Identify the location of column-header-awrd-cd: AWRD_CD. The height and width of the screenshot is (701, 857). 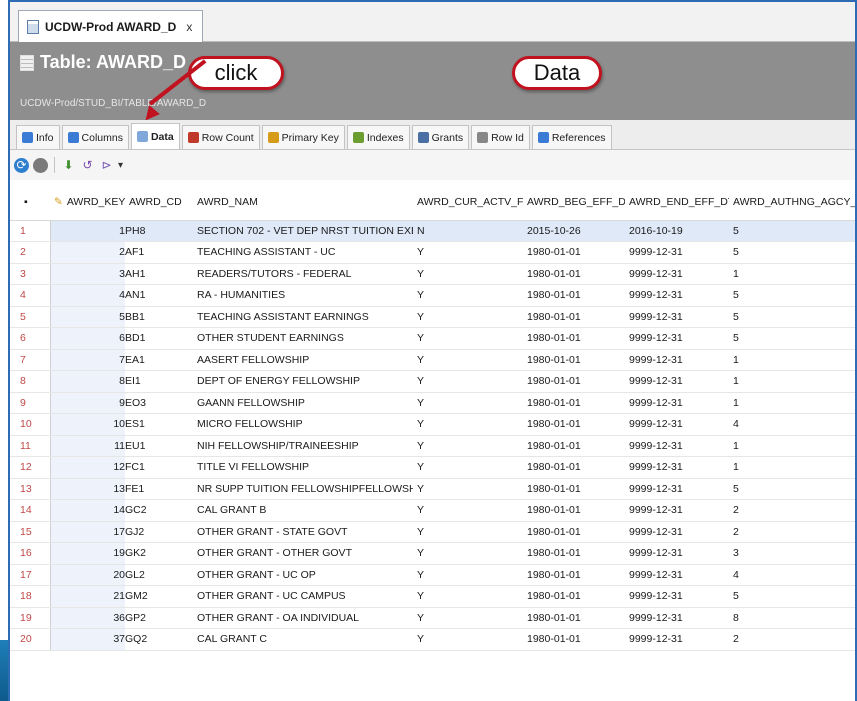
(159, 202).